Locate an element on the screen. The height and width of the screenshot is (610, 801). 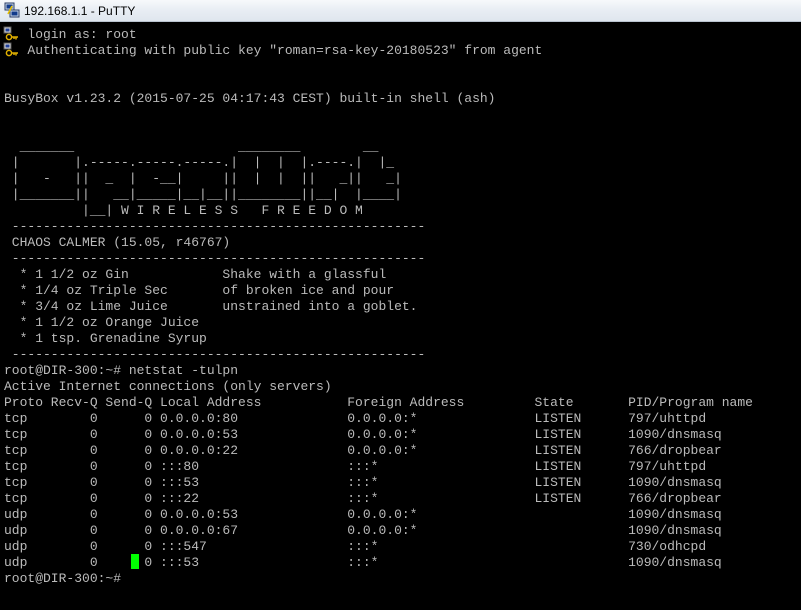
putty-icon is located at coordinates (12, 10).